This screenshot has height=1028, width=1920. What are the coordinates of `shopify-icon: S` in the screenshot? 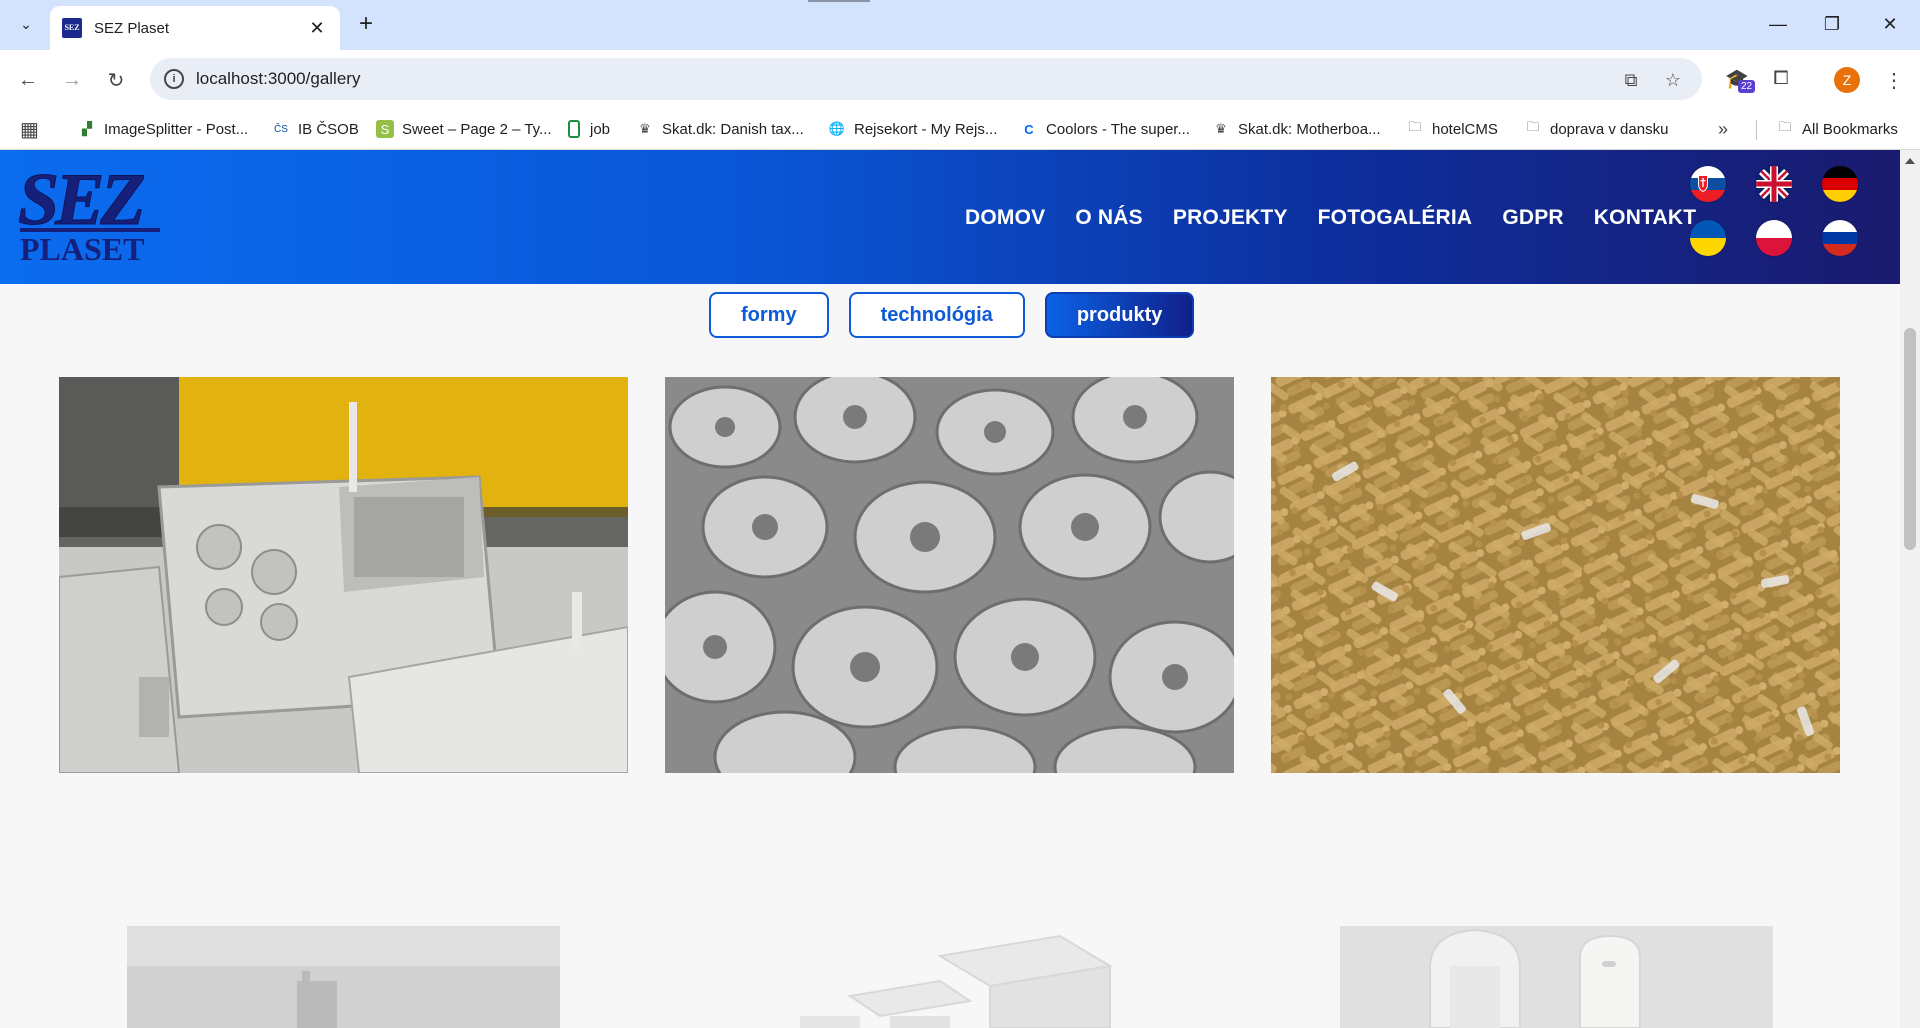 It's located at (385, 129).